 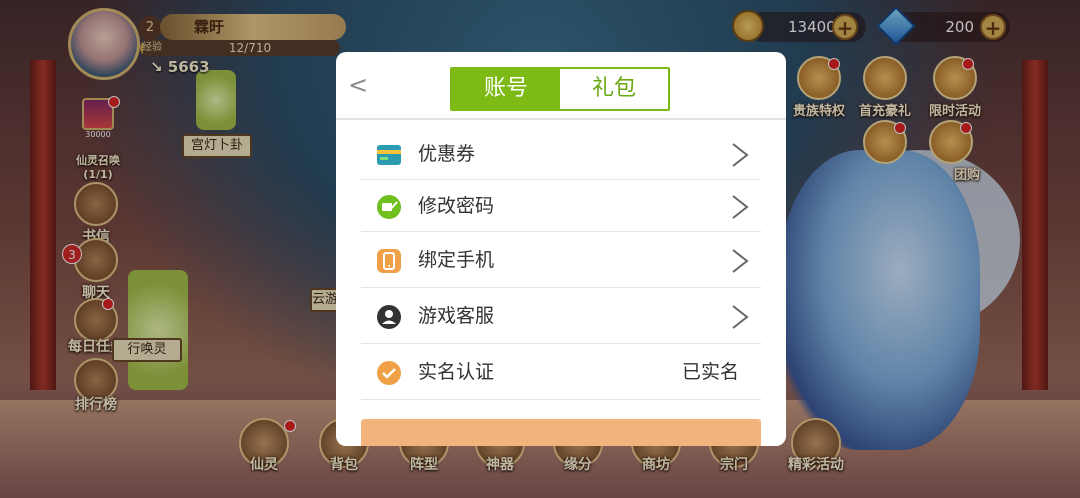 I want to click on header-divider, so click(x=561, y=119).